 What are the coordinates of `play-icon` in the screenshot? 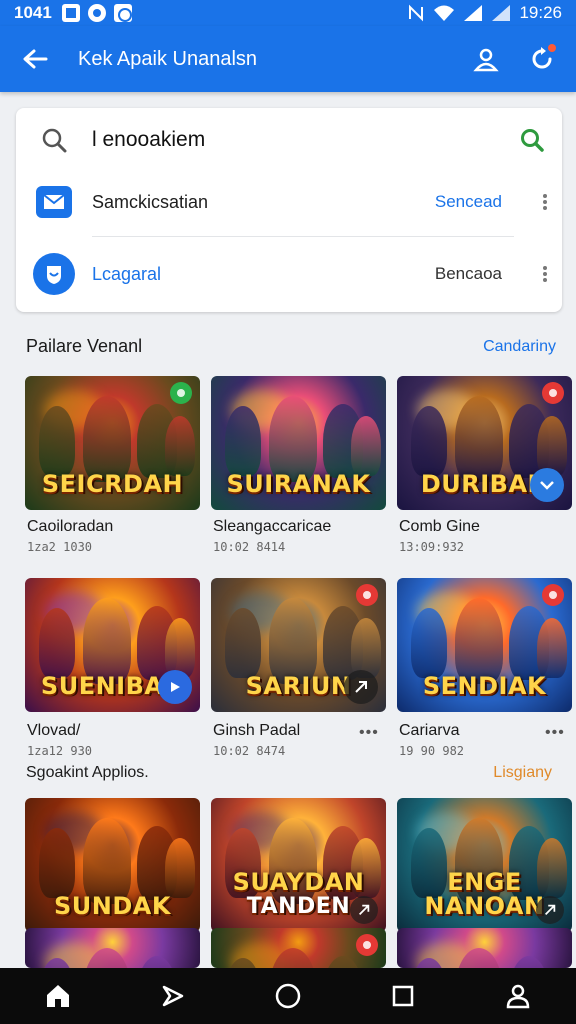 It's located at (175, 687).